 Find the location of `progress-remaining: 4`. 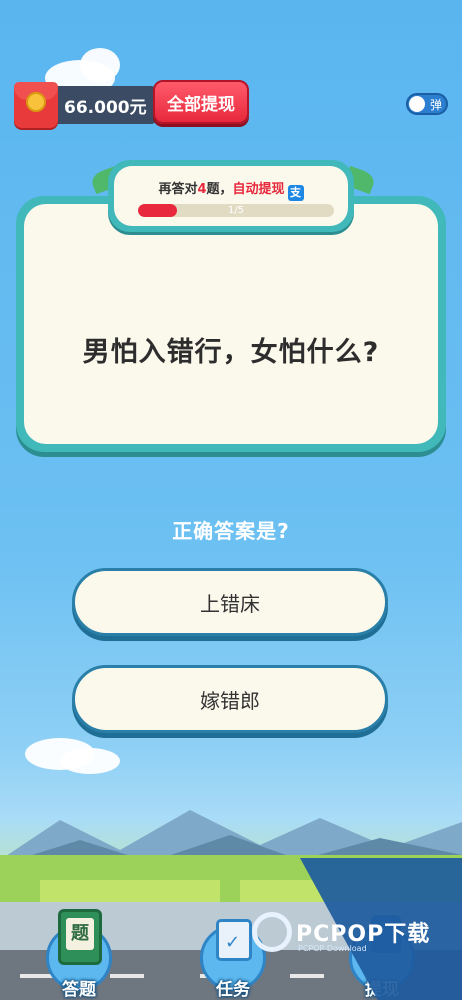

progress-remaining: 4 is located at coordinates (202, 189).